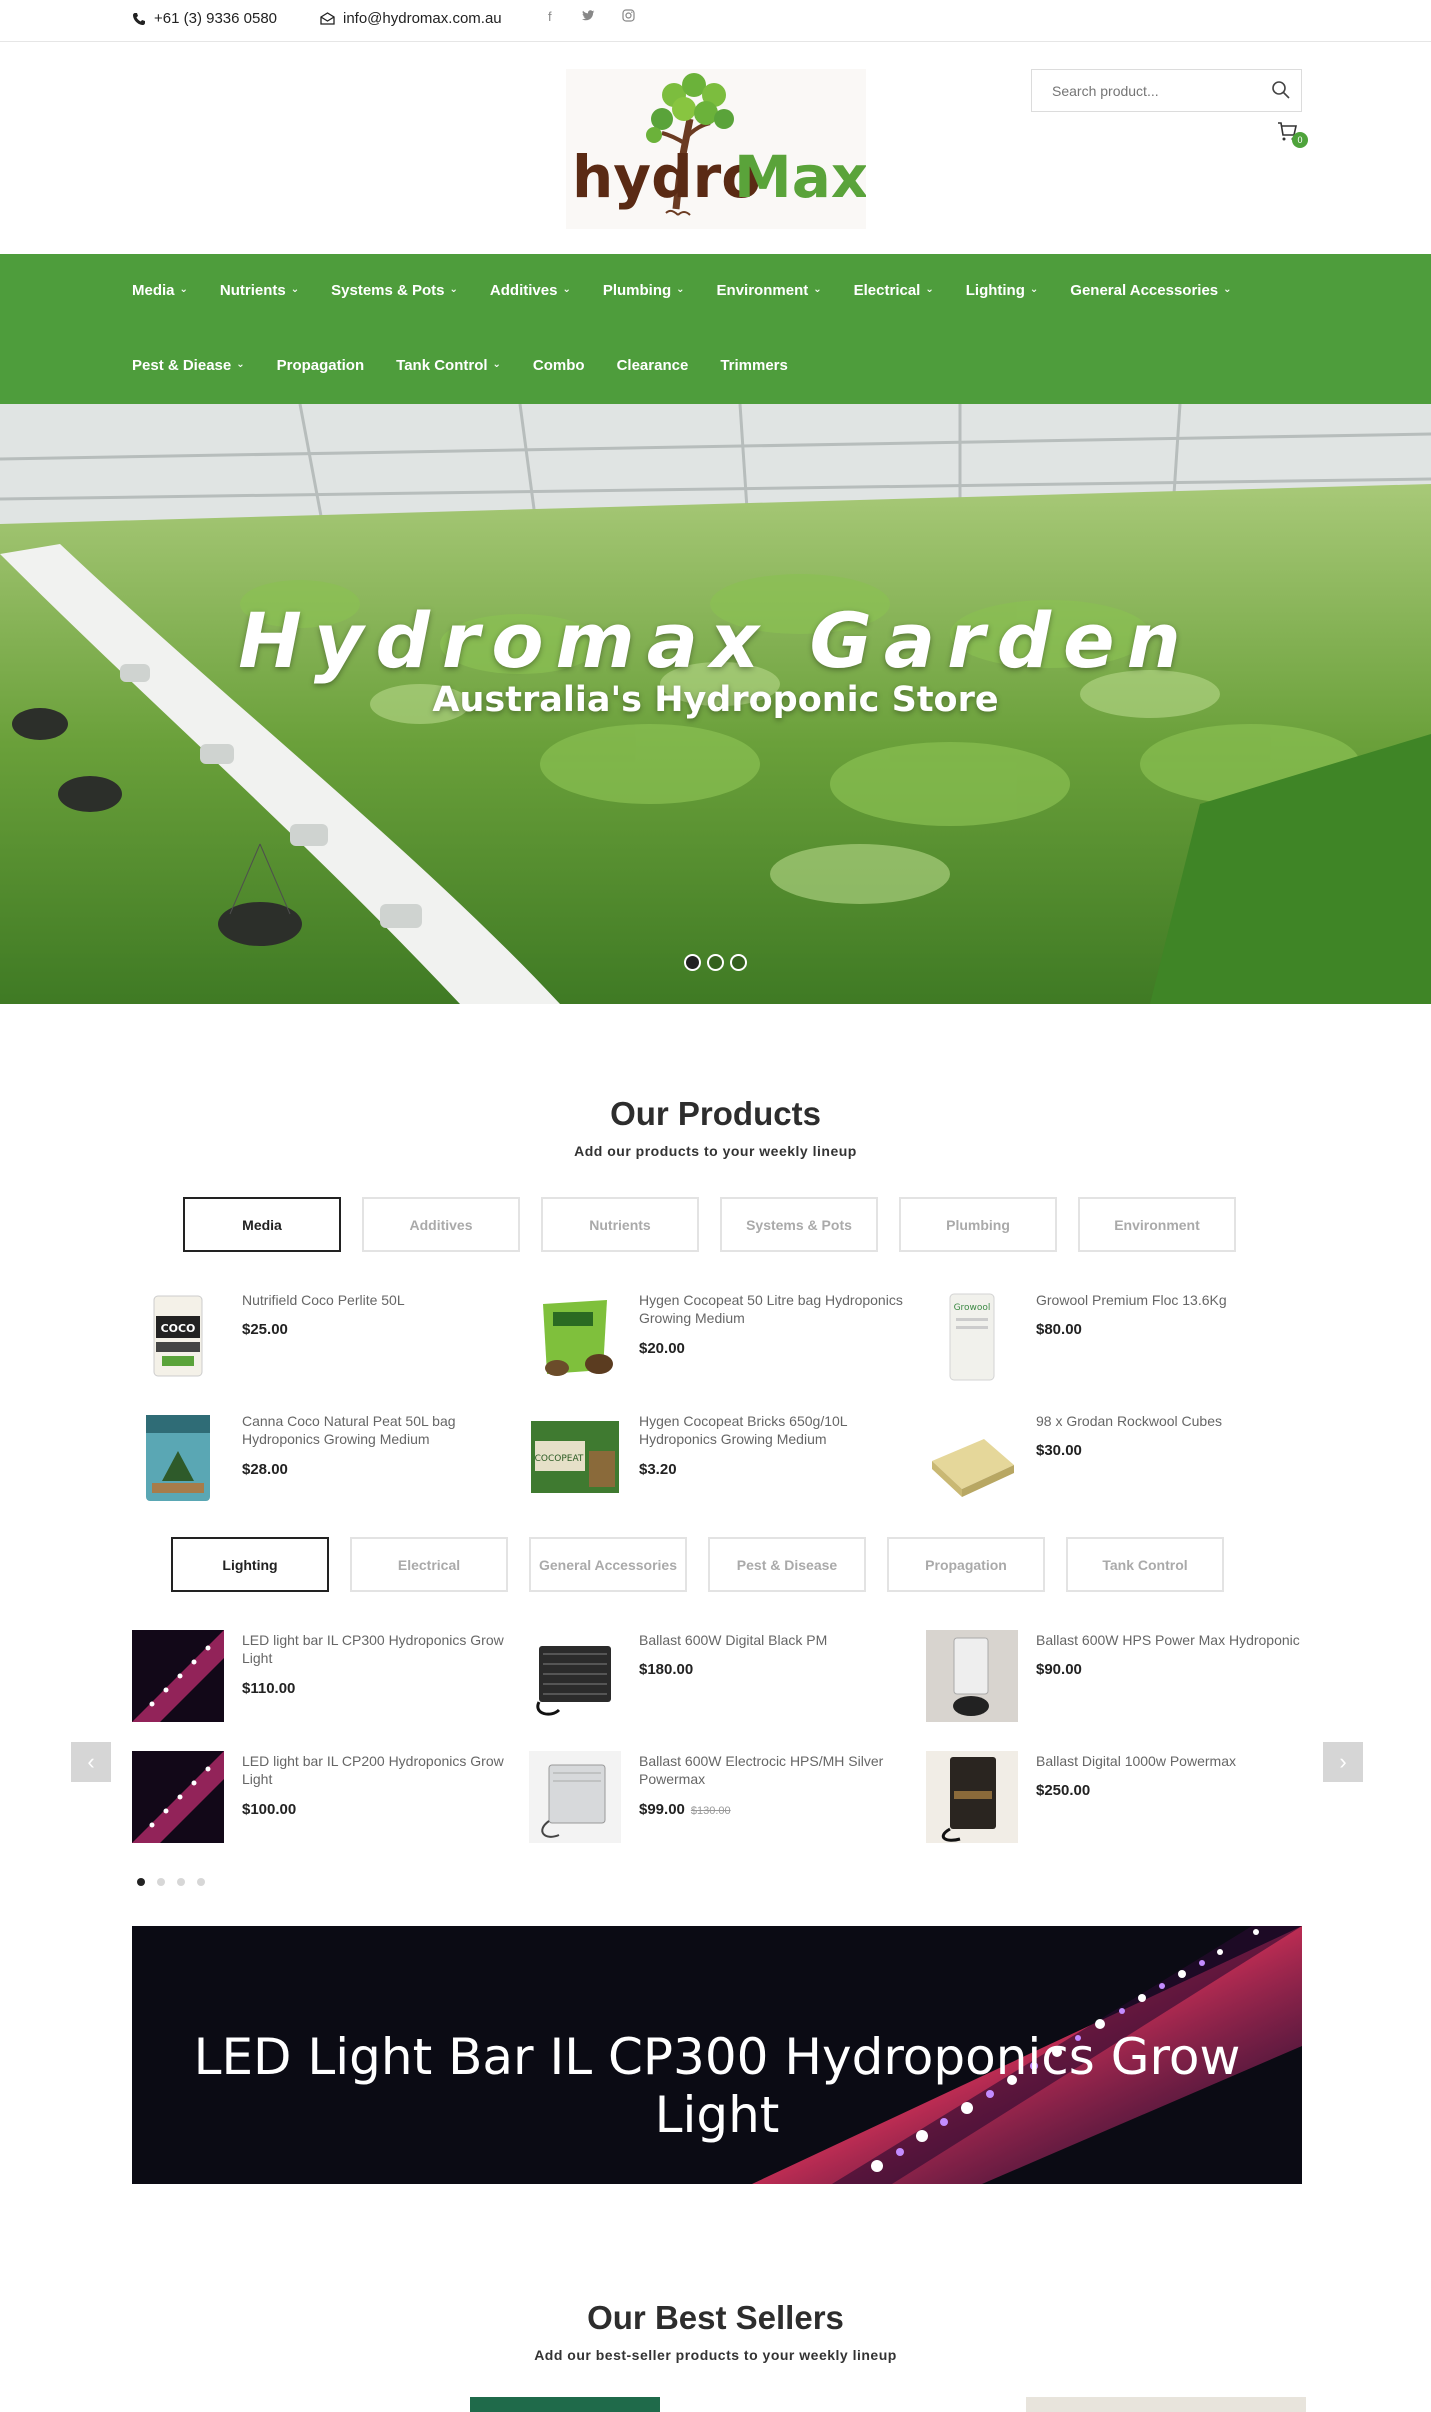 This screenshot has width=1431, height=2412. I want to click on tab-electrical: Electrical, so click(429, 1564).